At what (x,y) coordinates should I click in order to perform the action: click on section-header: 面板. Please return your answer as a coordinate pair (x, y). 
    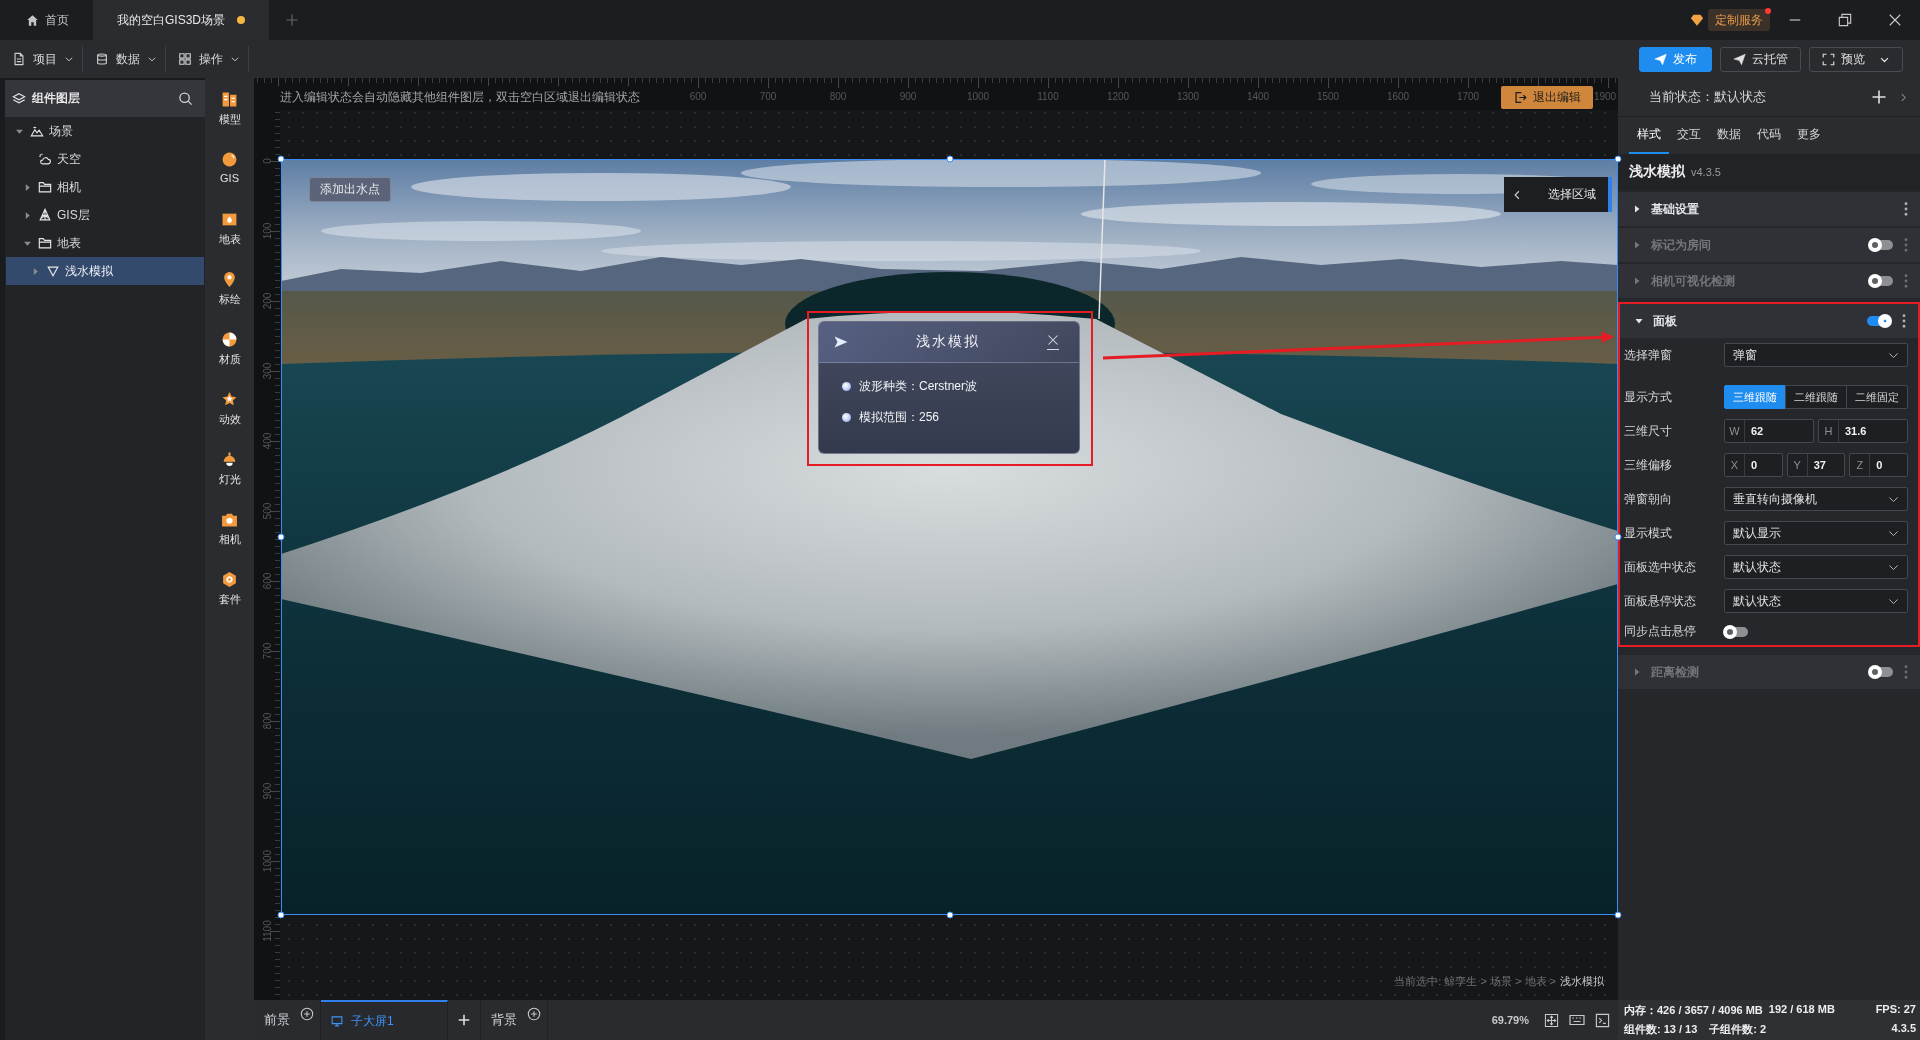
    Looking at the image, I should click on (1769, 321).